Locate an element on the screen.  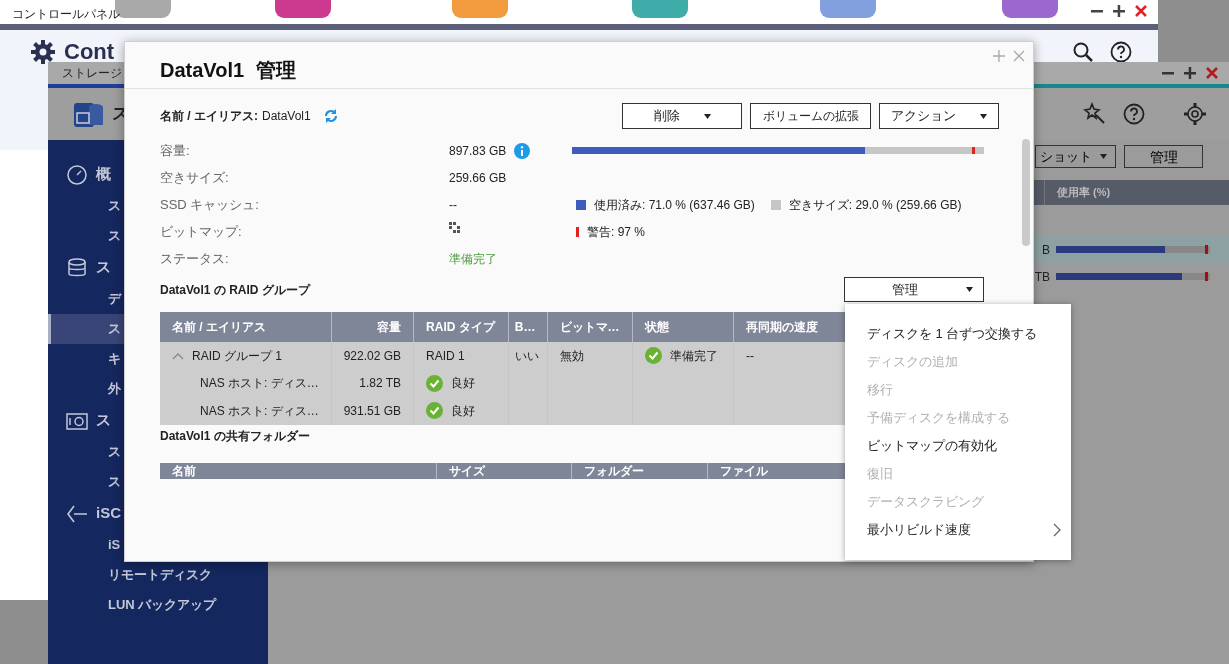
field-label: ステータス: is located at coordinates (194, 258).